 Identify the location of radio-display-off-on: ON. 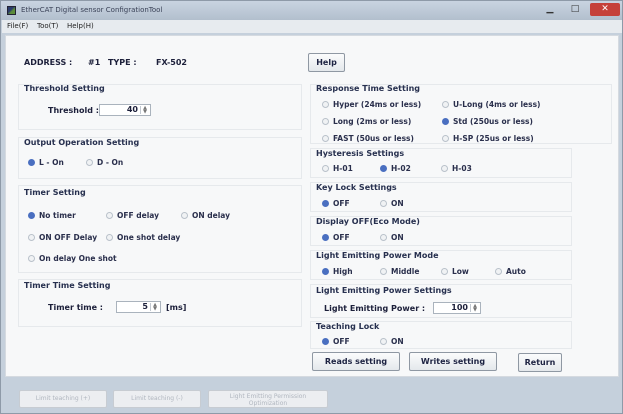
(392, 237).